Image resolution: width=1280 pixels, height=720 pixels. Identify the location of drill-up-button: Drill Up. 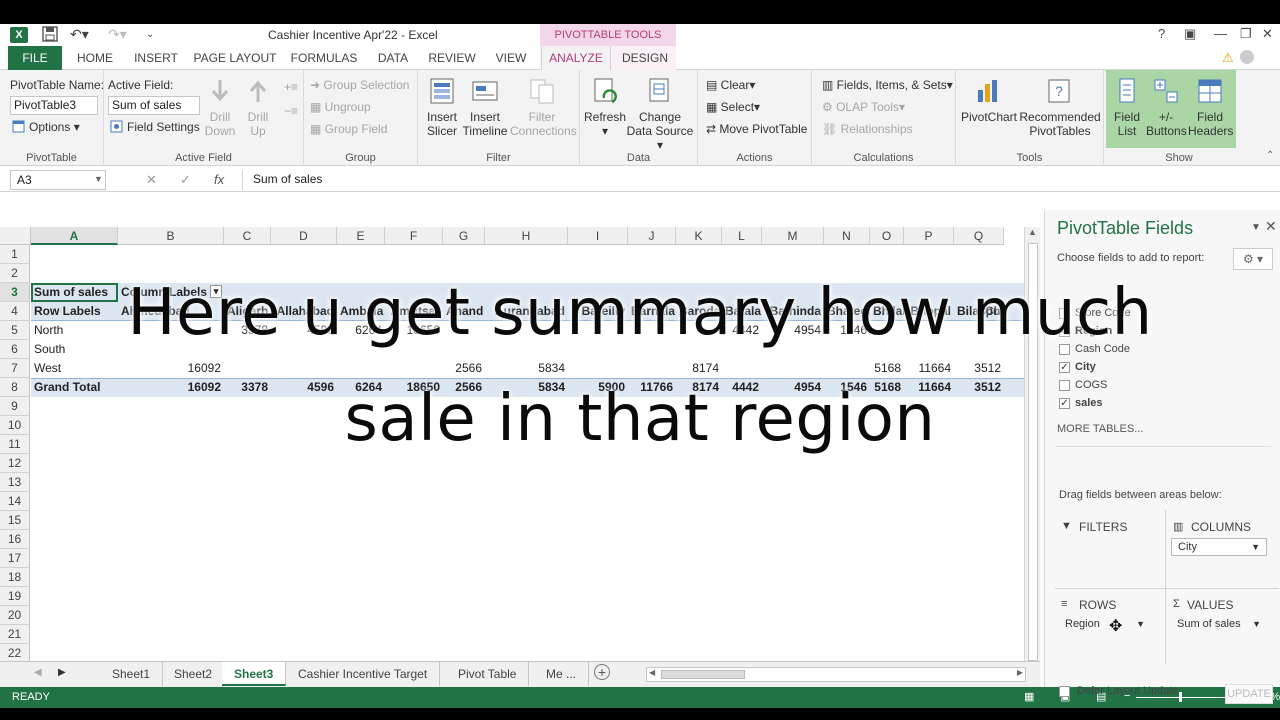
(258, 107).